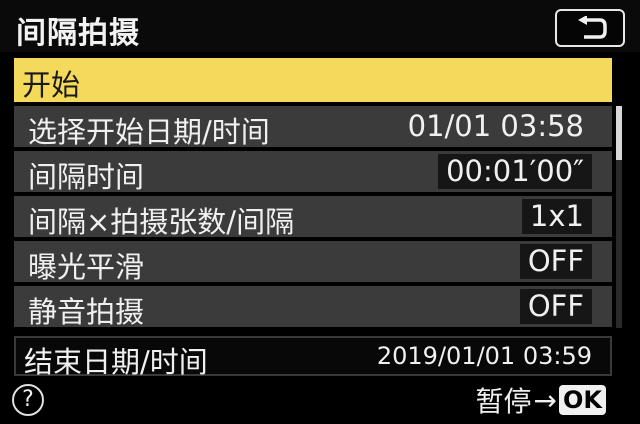 Image resolution: width=640 pixels, height=424 pixels. What do you see at coordinates (555, 261) in the screenshot?
I see `exposure-smoothing-value: OFF` at bounding box center [555, 261].